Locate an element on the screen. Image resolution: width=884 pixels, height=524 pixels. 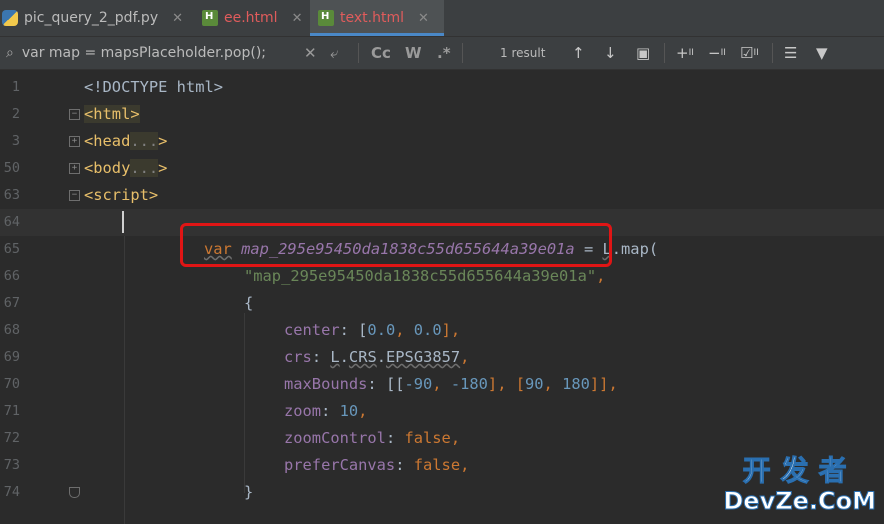
line-number: 64 is located at coordinates (11, 222).